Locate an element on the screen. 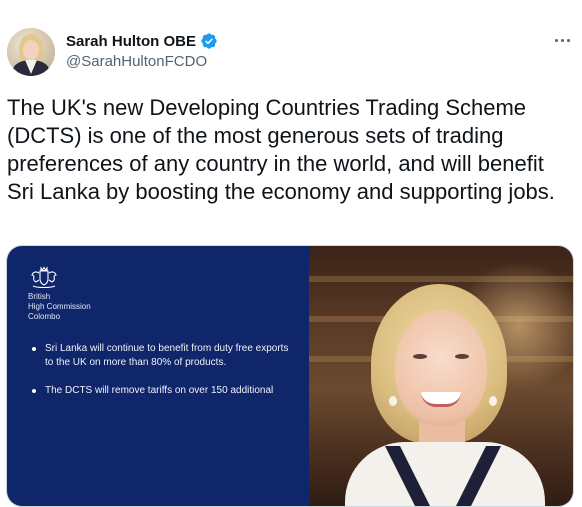 This screenshot has height=507, width=582. author-handle: @SarahHultonFCDO is located at coordinates (136, 61).